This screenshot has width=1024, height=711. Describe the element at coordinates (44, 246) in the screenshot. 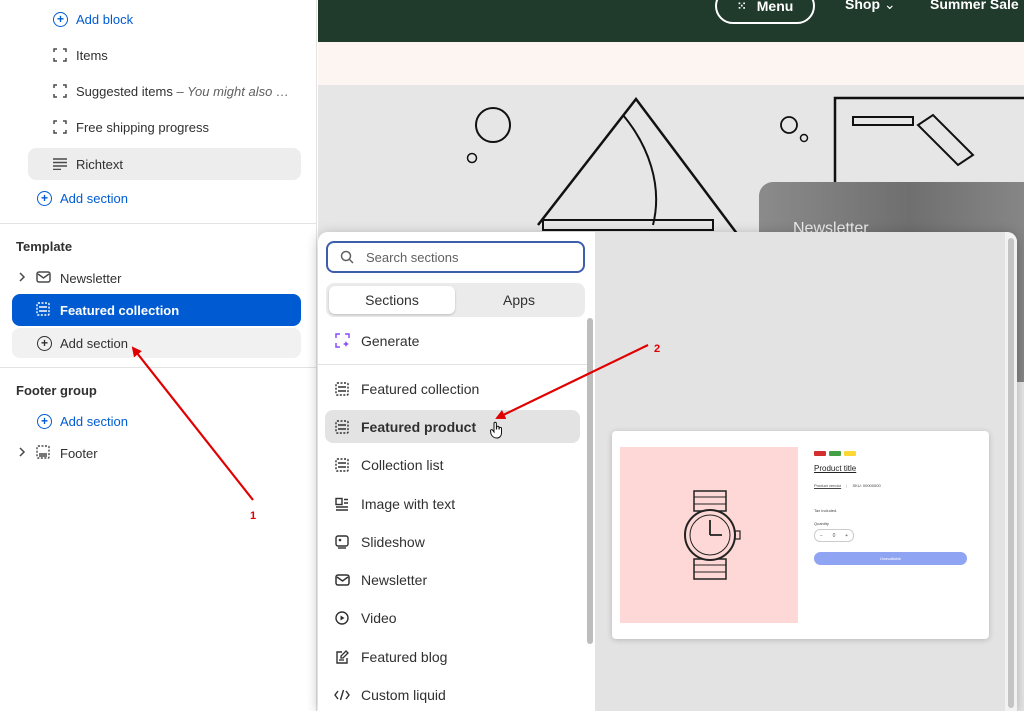

I see `template-heading: Template` at that location.